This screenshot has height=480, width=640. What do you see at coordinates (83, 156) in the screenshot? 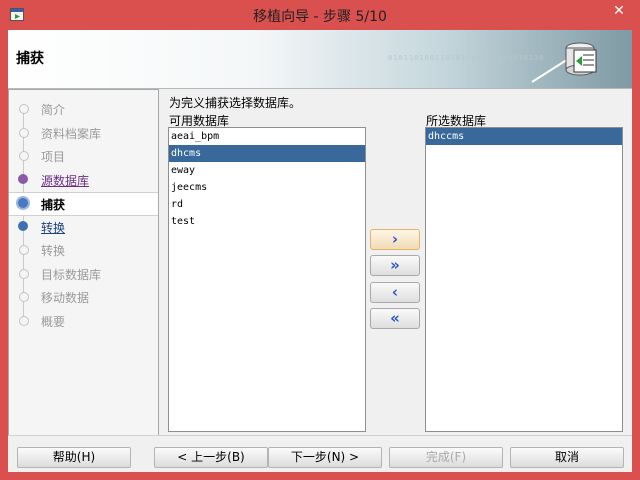
I see `wizard-step-item: 项目` at bounding box center [83, 156].